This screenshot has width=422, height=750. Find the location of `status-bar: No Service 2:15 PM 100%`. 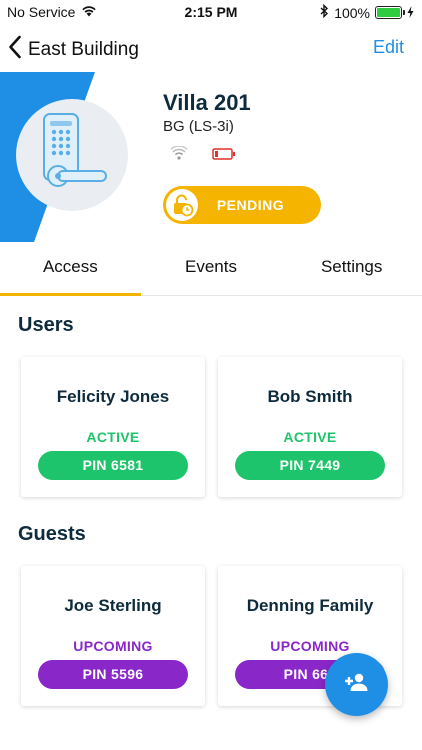

status-bar: No Service 2:15 PM 100% is located at coordinates (211, 12).